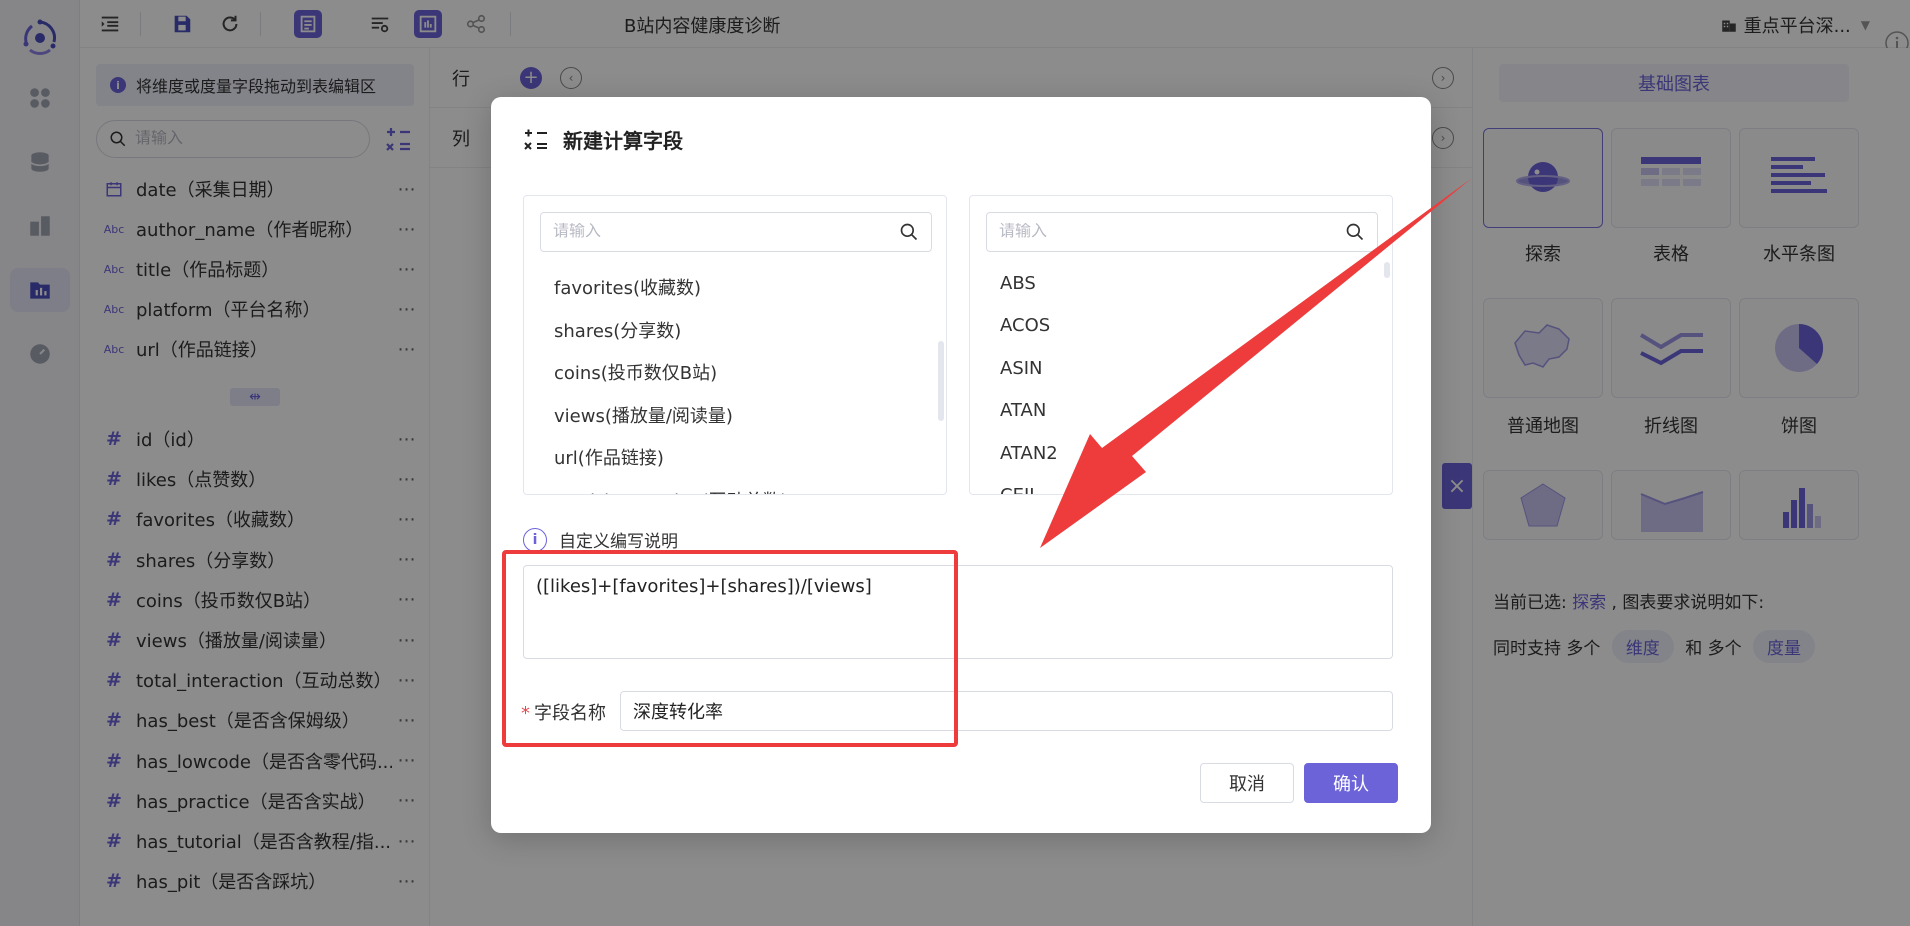  I want to click on function-picker: ABSACOSASINATANATAN2CEIL, so click(1181, 345).